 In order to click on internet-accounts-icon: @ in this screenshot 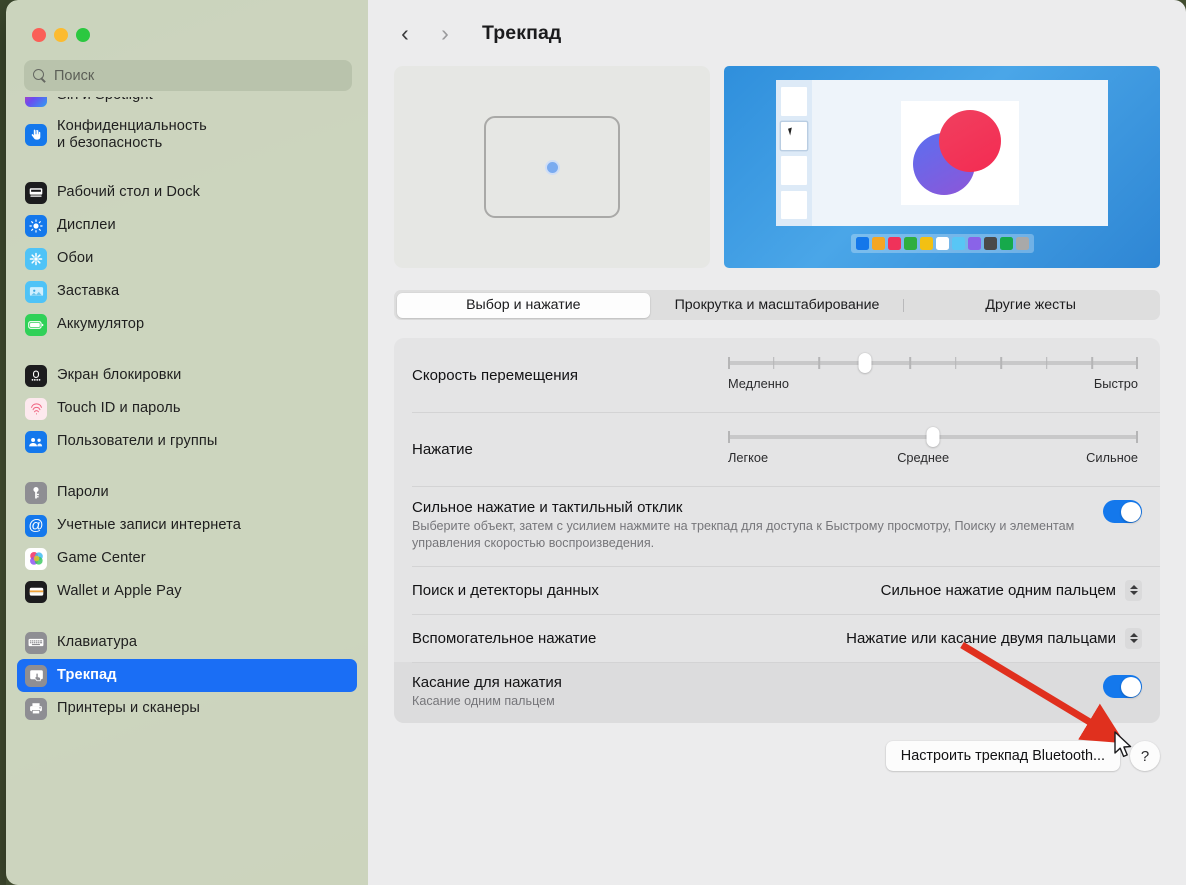, I will do `click(36, 525)`.